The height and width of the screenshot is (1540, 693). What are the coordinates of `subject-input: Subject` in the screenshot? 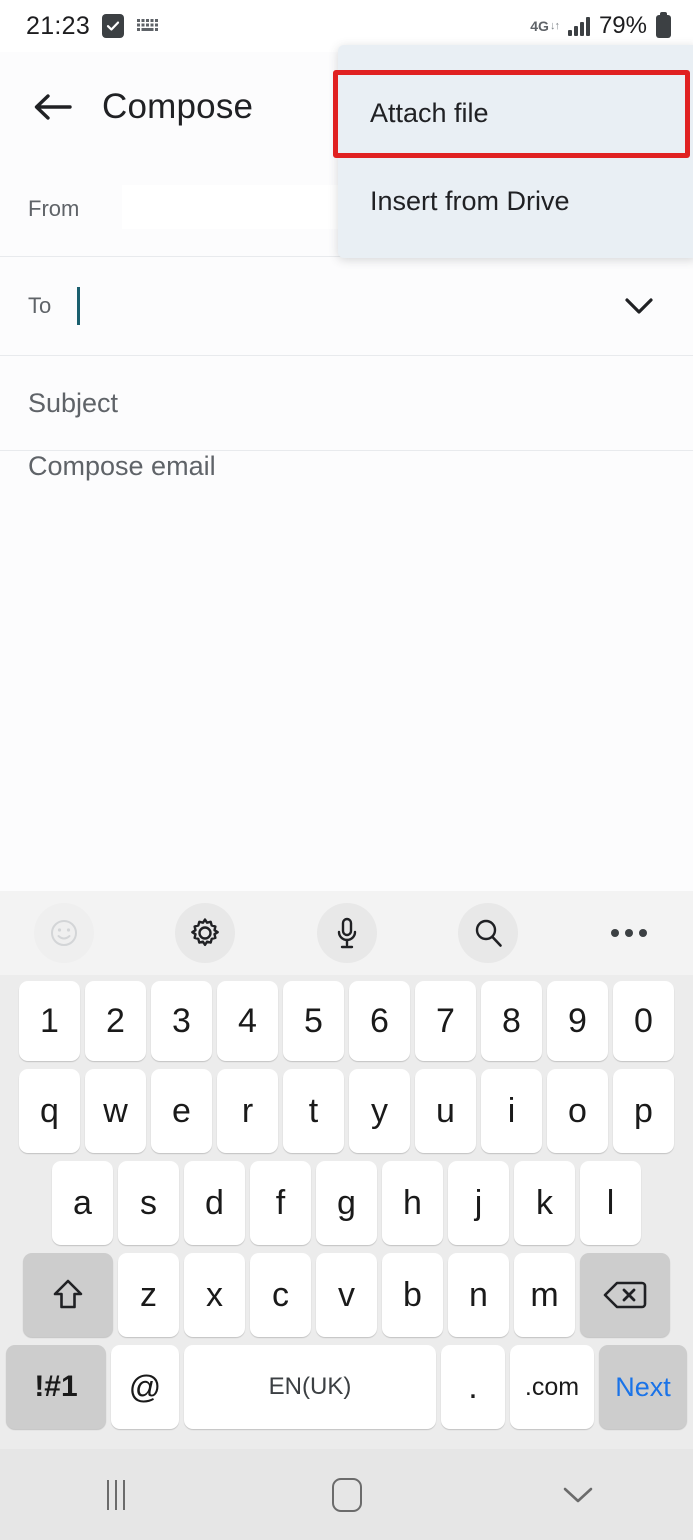 It's located at (73, 403).